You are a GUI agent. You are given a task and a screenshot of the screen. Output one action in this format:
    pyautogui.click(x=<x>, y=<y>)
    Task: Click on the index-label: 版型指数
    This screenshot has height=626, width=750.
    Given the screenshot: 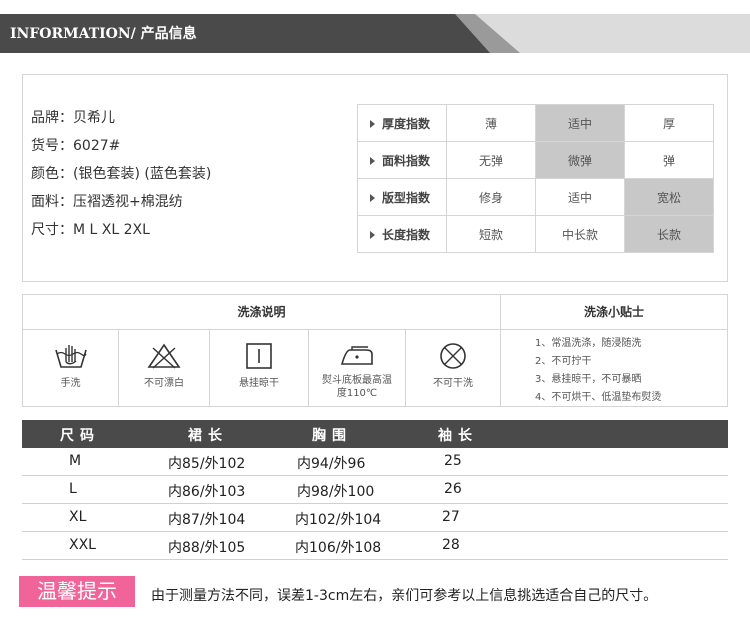 What is the action you would take?
    pyautogui.click(x=402, y=197)
    